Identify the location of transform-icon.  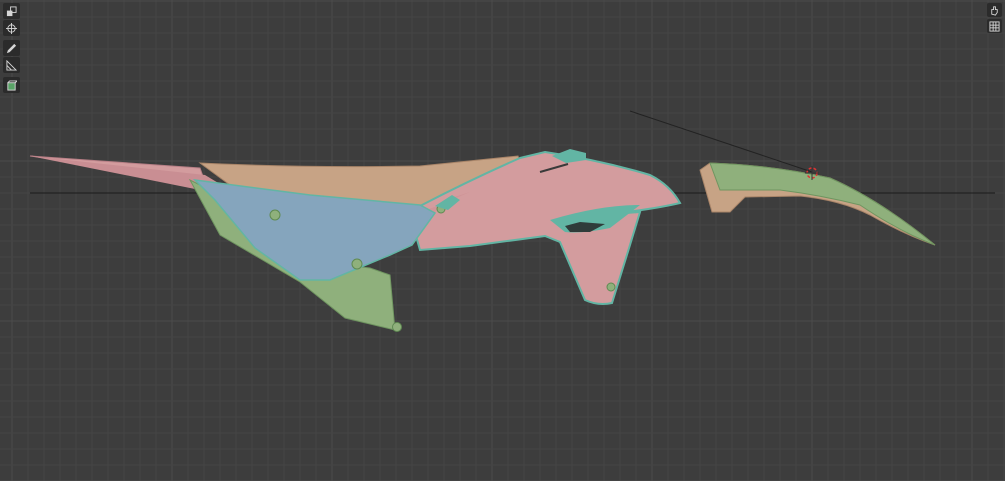
(11, 10).